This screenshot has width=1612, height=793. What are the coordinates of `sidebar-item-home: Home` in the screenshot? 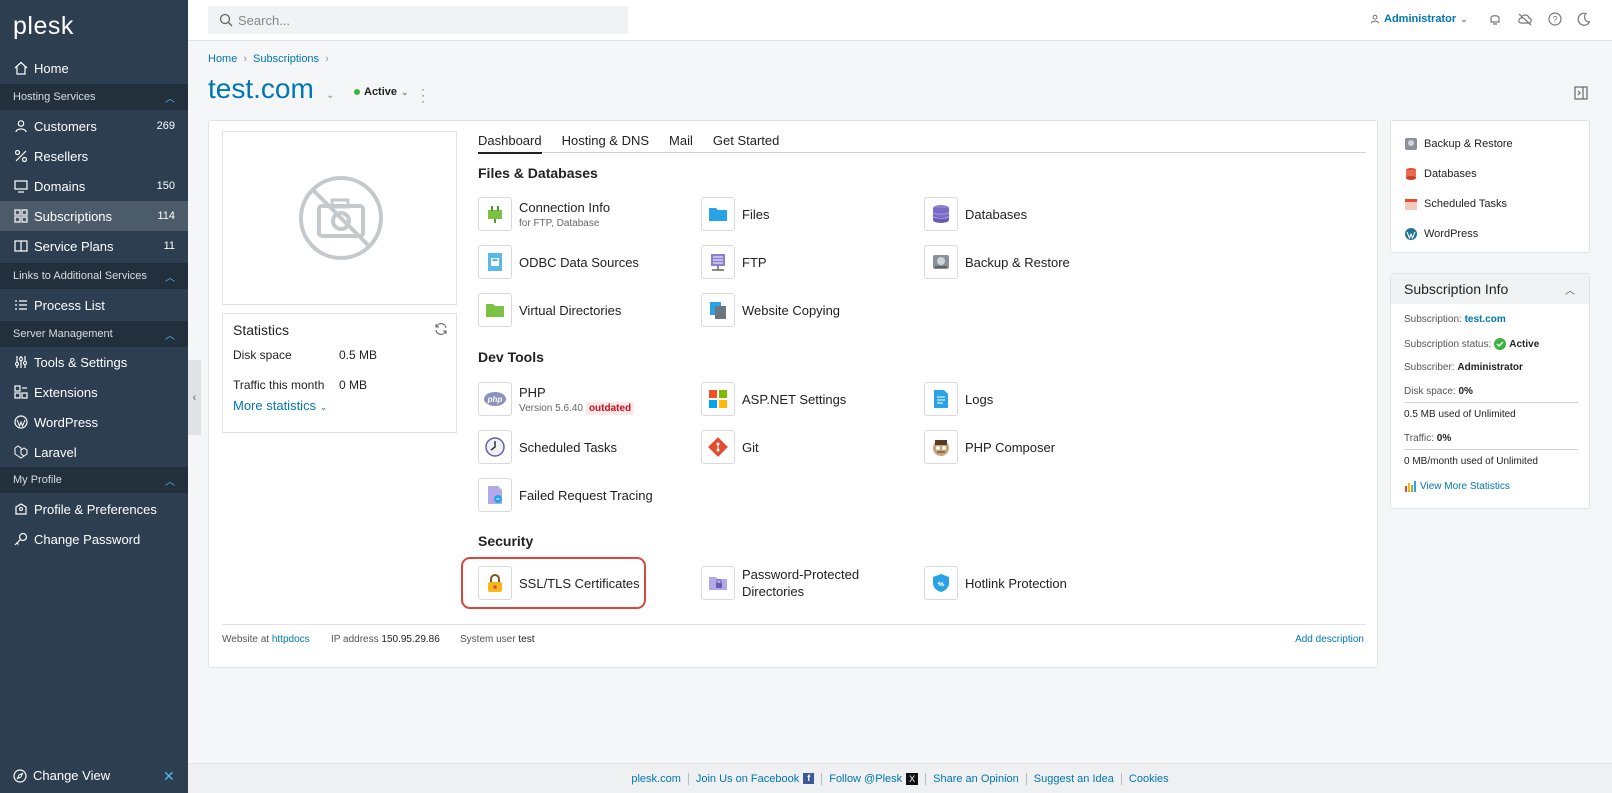 It's located at (94, 68).